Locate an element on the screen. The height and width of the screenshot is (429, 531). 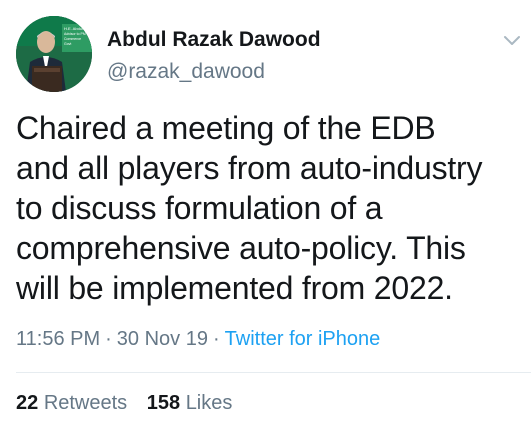
tweet-stats: 22 Retweets 158 Likes is located at coordinates (131, 403).